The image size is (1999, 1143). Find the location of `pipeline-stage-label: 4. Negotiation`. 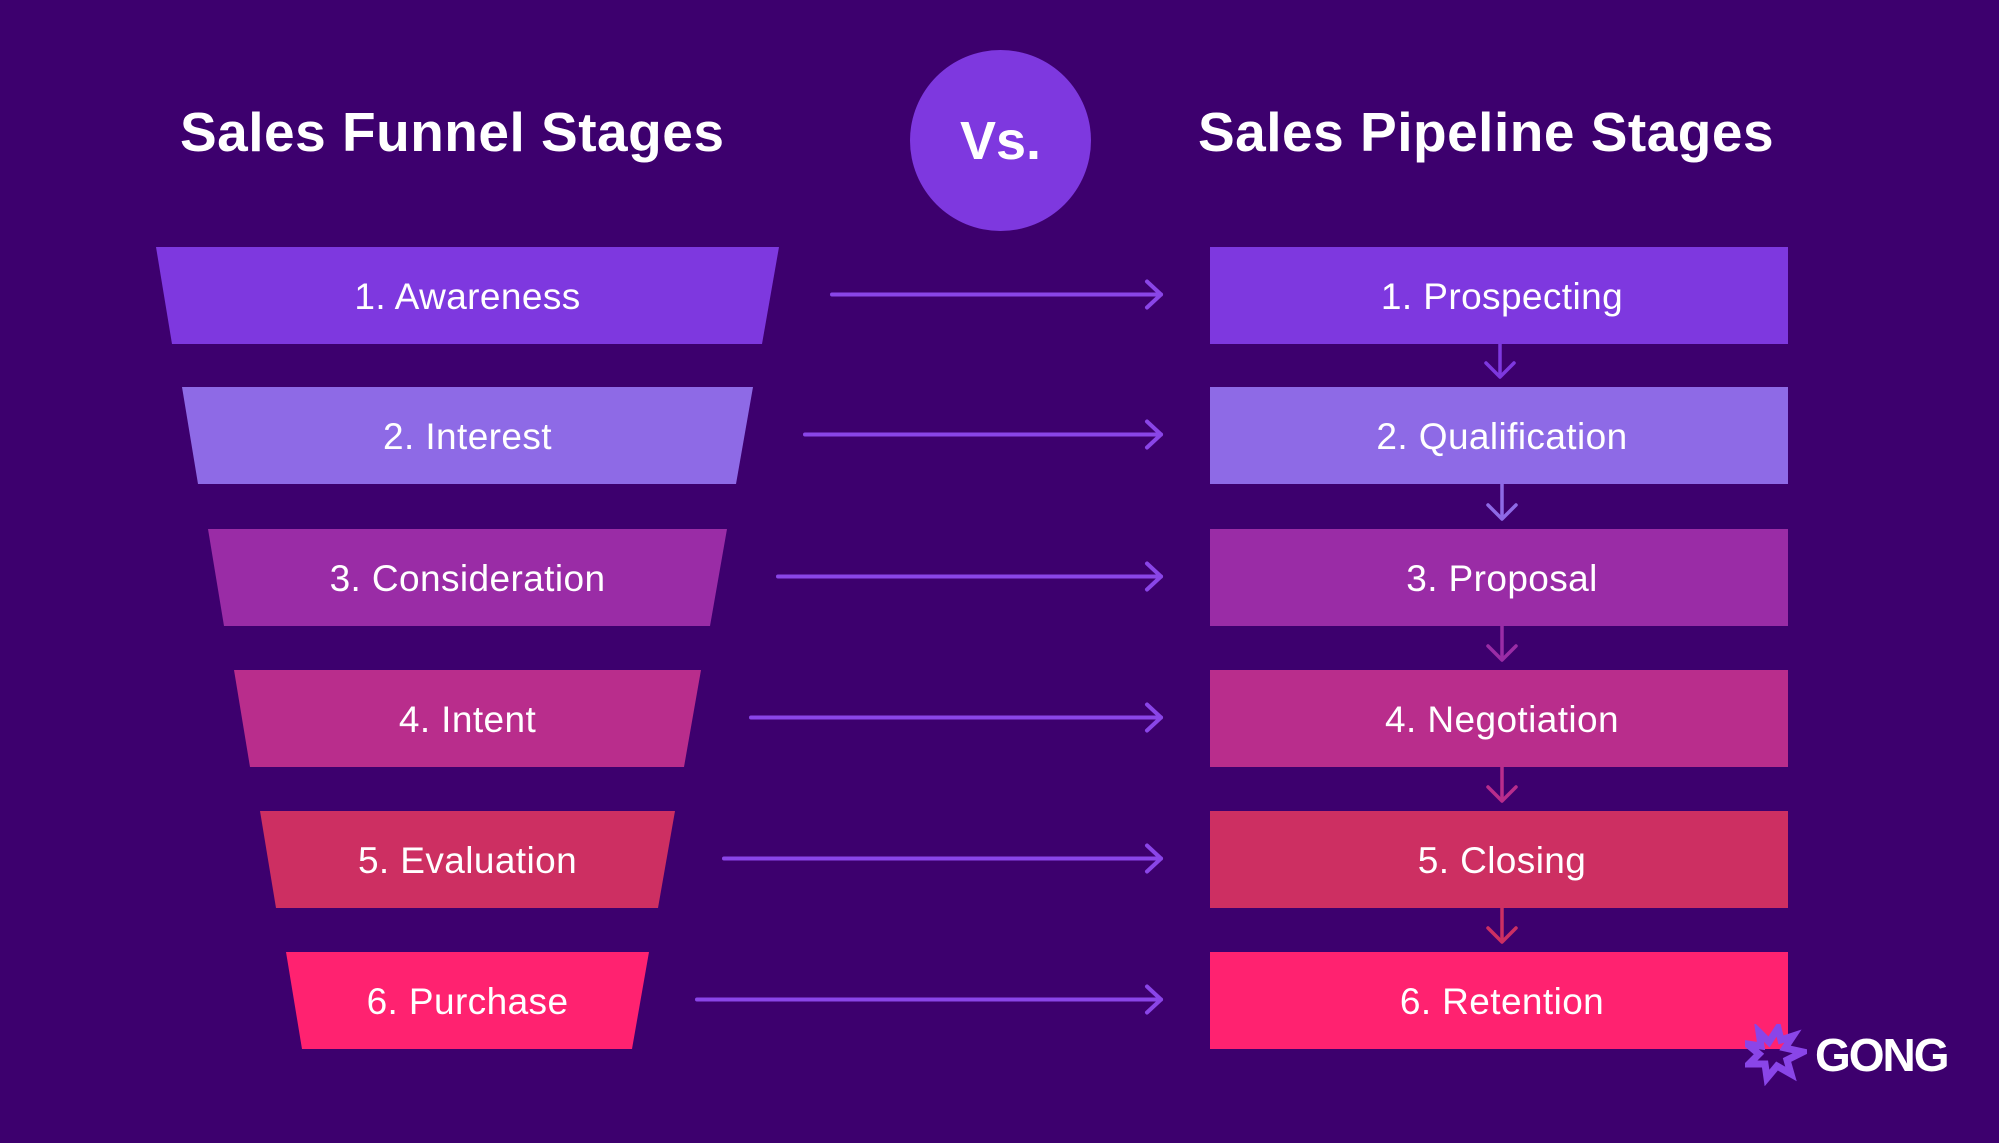

pipeline-stage-label: 4. Negotiation is located at coordinates (1502, 719).